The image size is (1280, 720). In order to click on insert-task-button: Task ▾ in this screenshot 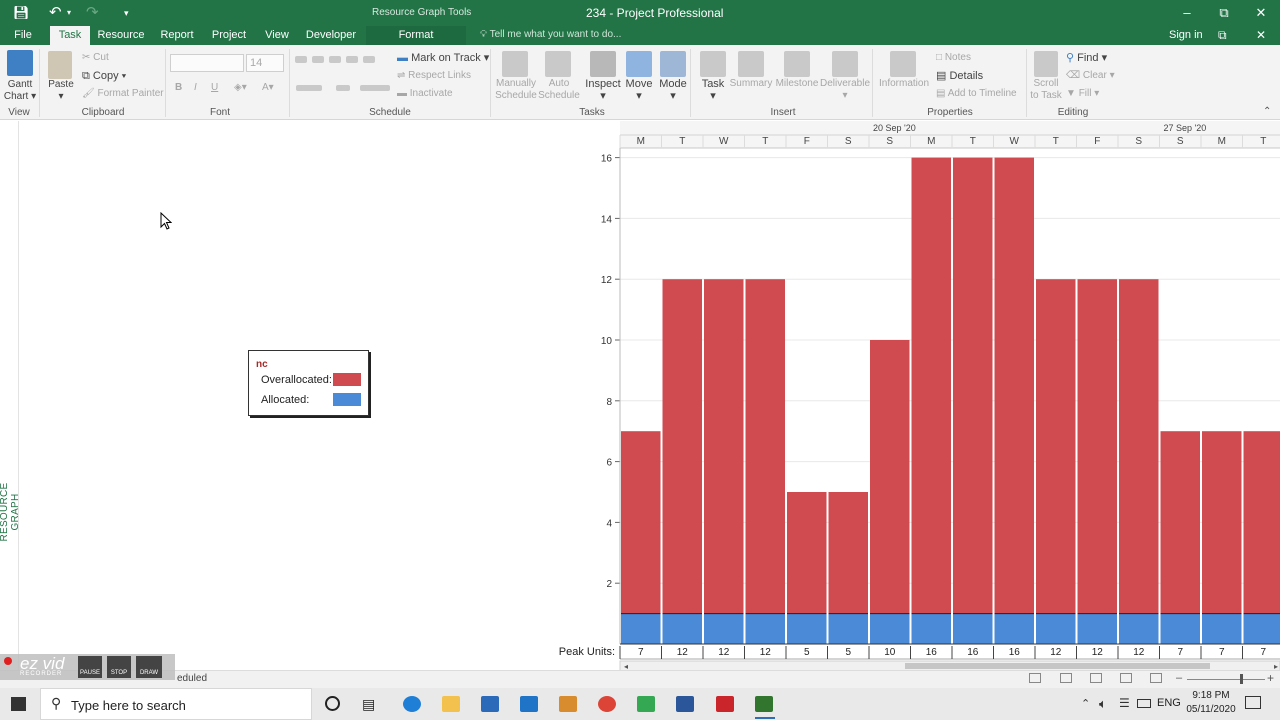, I will do `click(713, 90)`.